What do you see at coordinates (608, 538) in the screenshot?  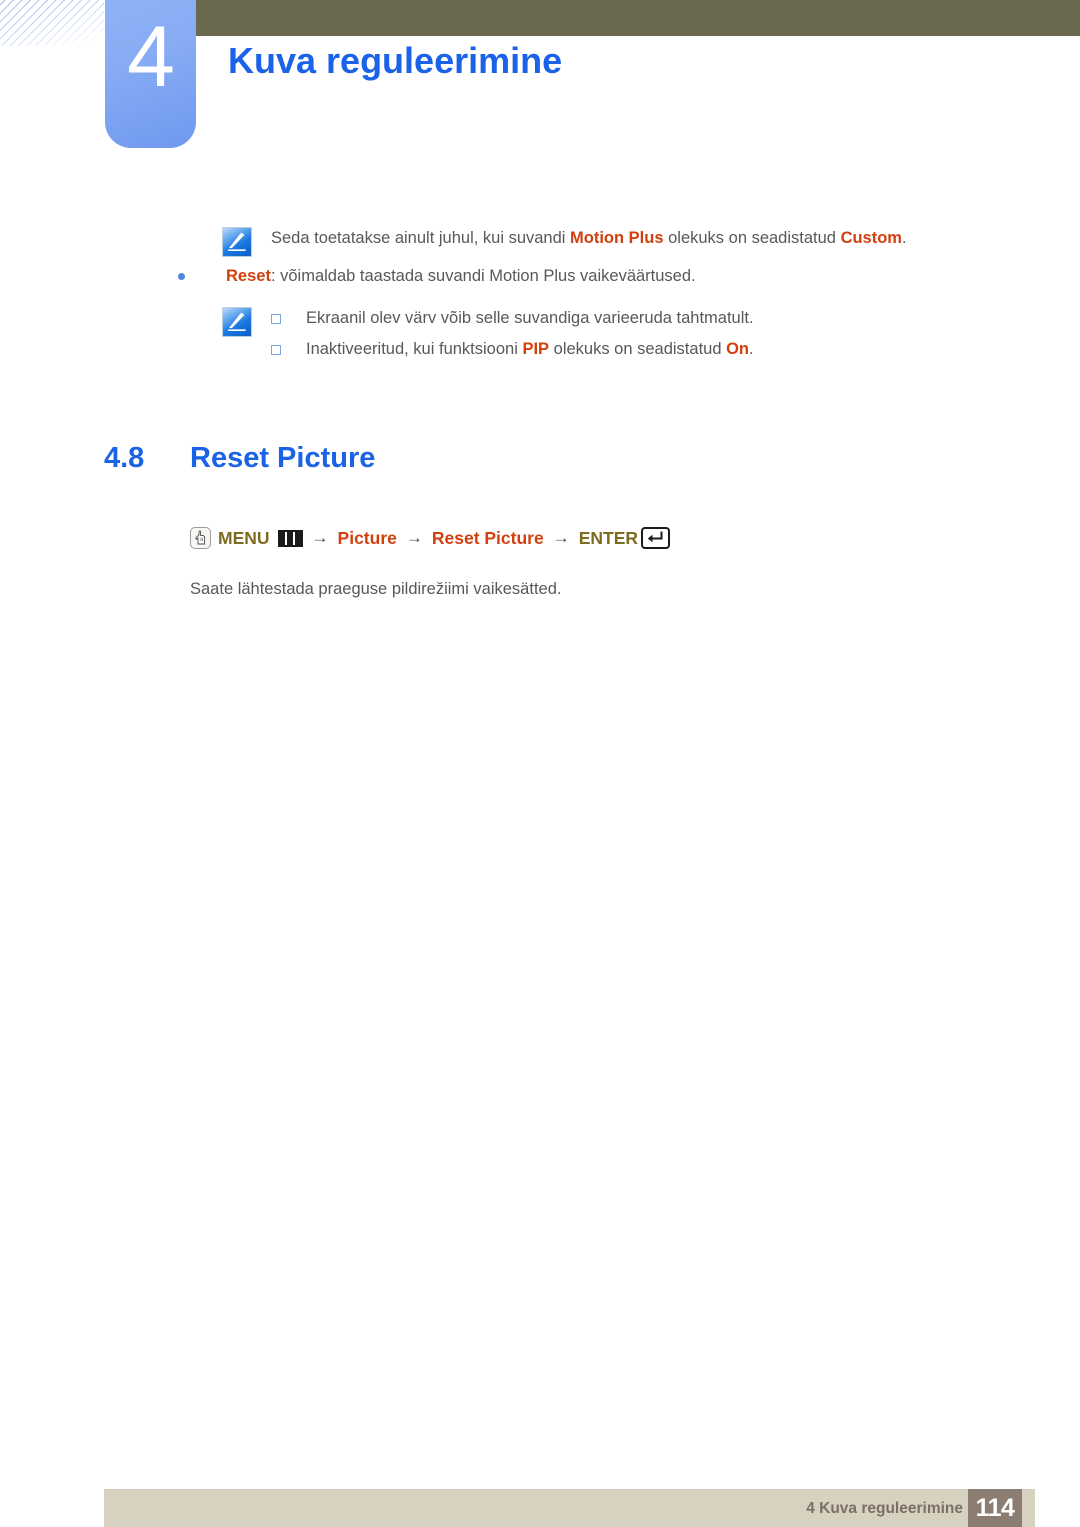 I see `menu-step-label-enter: ENTER` at bounding box center [608, 538].